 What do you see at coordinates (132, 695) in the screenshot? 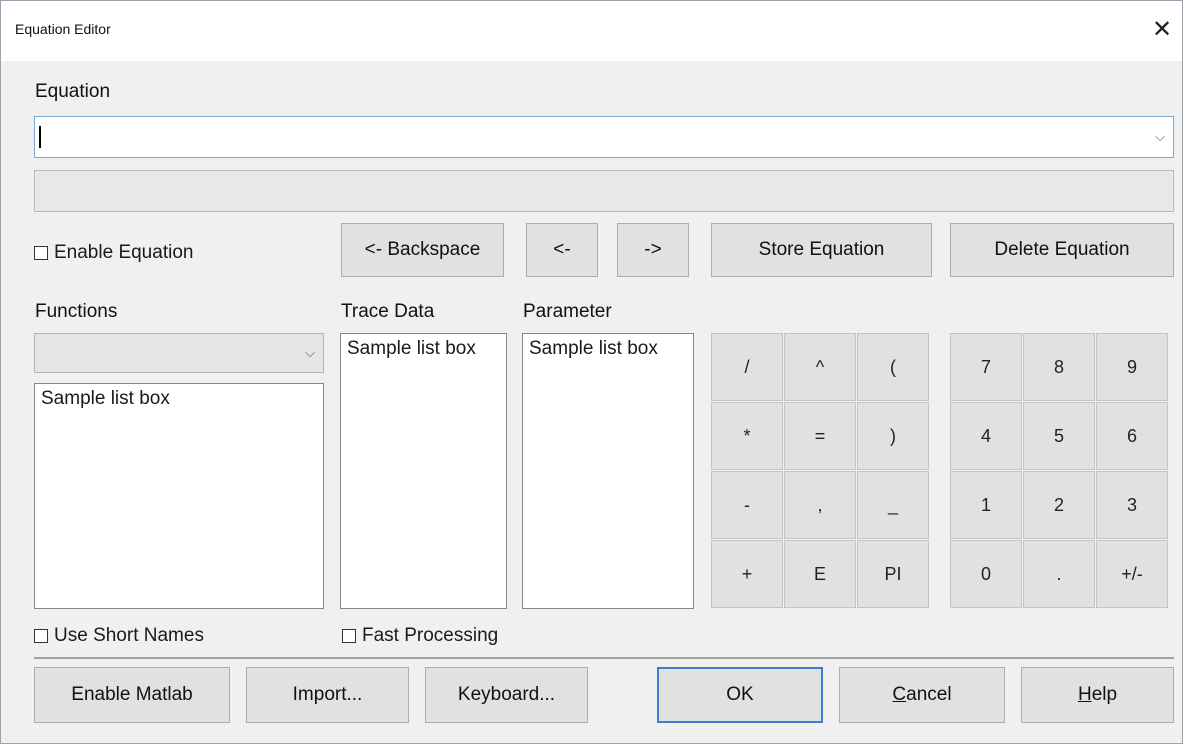
I see `enable-matlab-button: Enable Matlab` at bounding box center [132, 695].